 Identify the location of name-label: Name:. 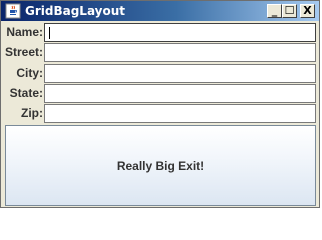
(24, 32).